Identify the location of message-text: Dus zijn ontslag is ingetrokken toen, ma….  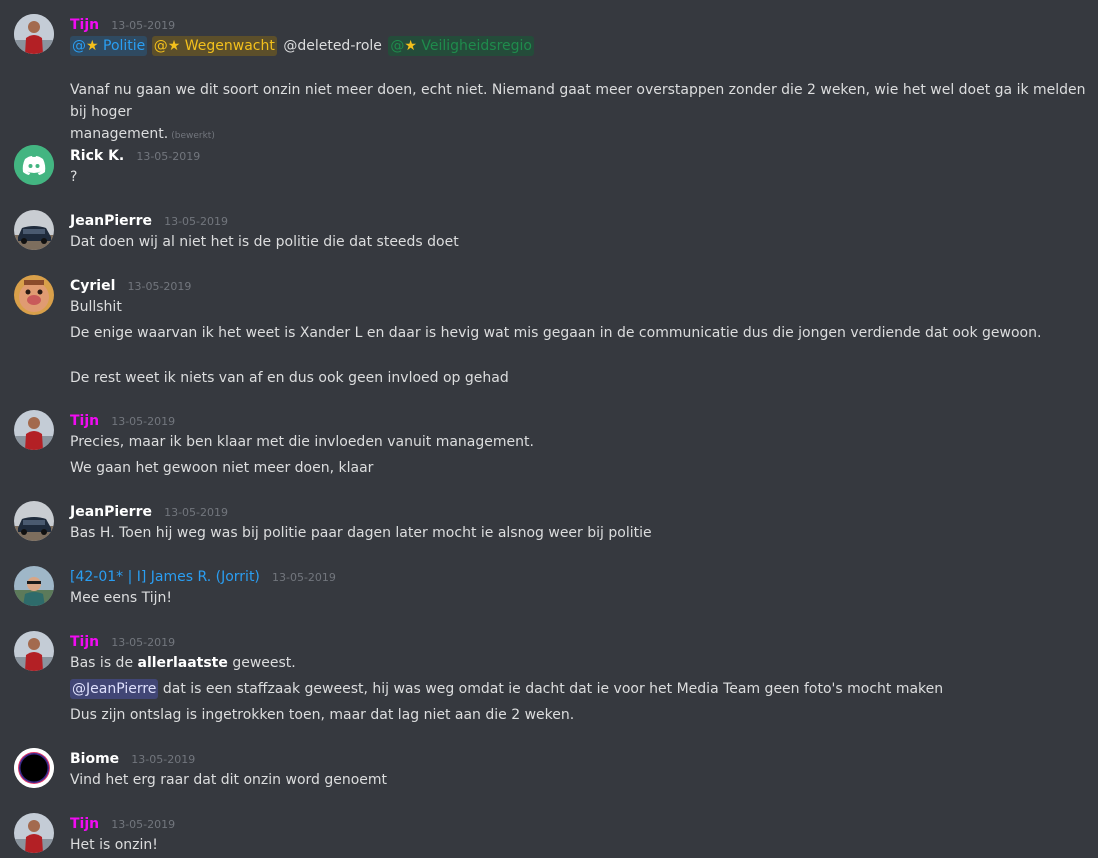
(322, 715).